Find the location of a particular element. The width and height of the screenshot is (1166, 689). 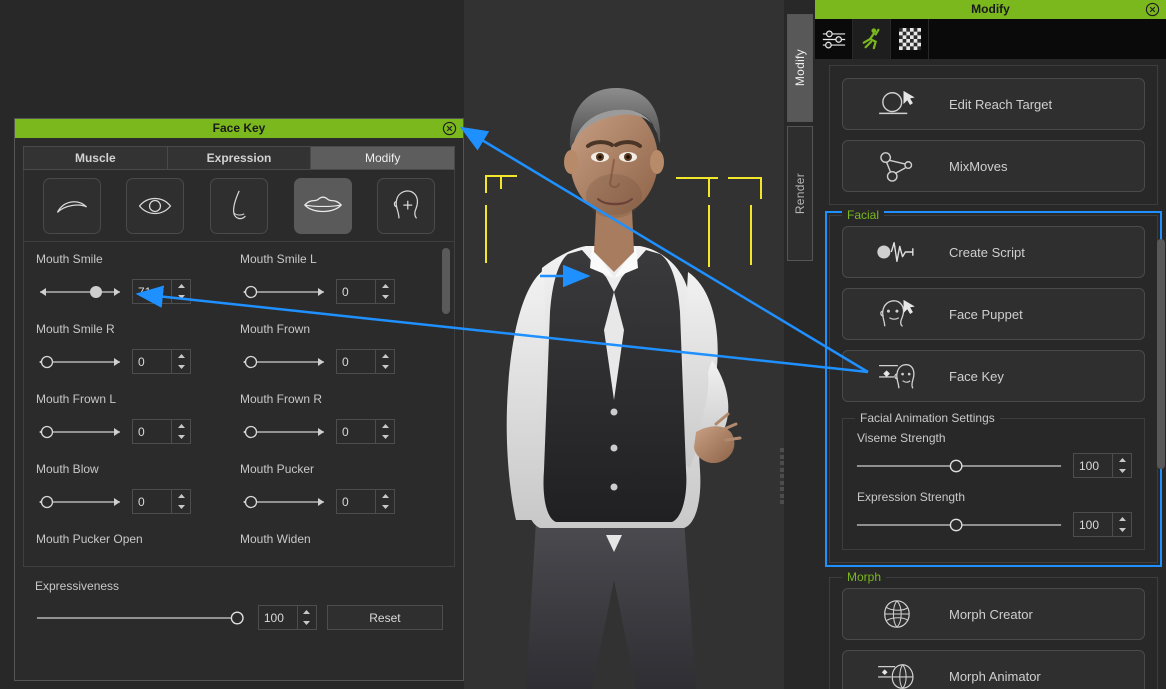

mixmoves-button: MixMoves is located at coordinates (993, 166).